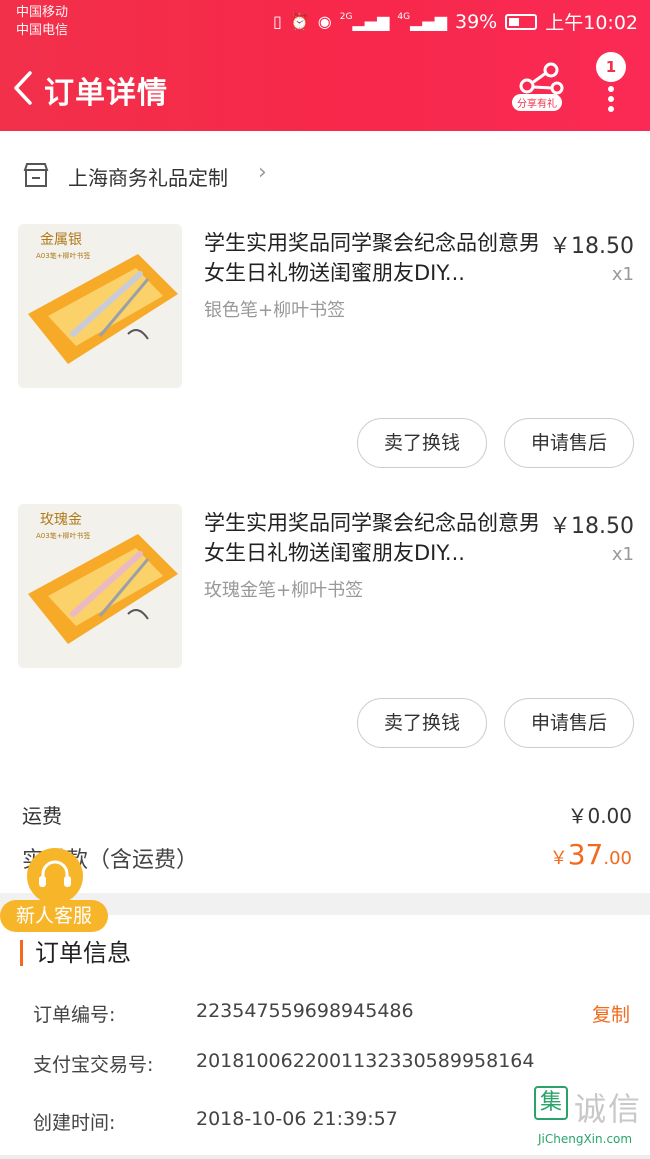 The width and height of the screenshot is (650, 1159). I want to click on customer-service-label: 新人客服, so click(54, 916).